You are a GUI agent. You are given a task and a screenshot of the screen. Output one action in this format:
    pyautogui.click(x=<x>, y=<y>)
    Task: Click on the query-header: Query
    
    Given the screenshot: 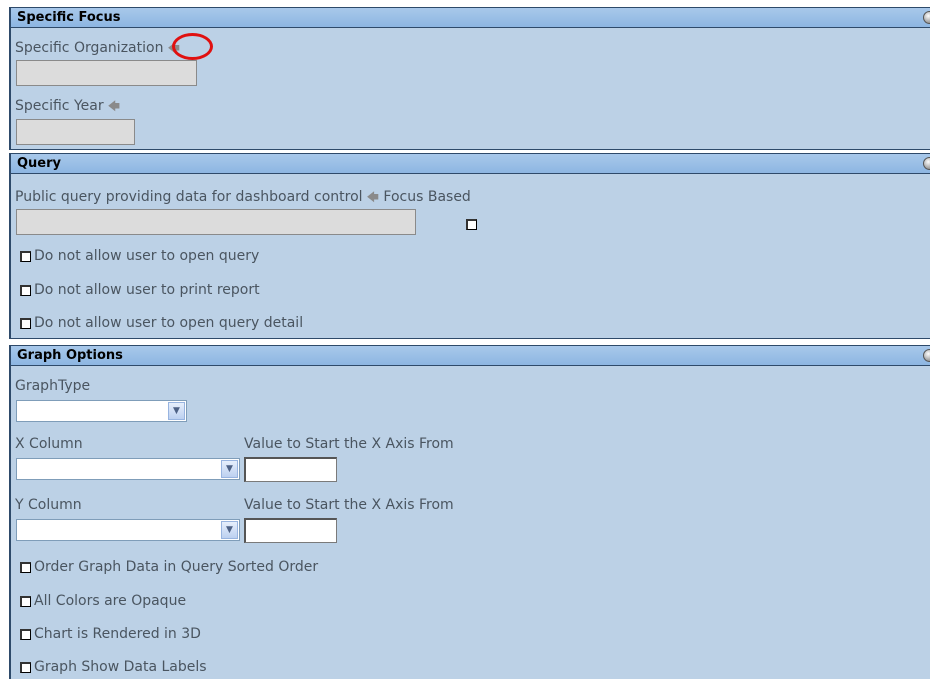 What is the action you would take?
    pyautogui.click(x=470, y=164)
    